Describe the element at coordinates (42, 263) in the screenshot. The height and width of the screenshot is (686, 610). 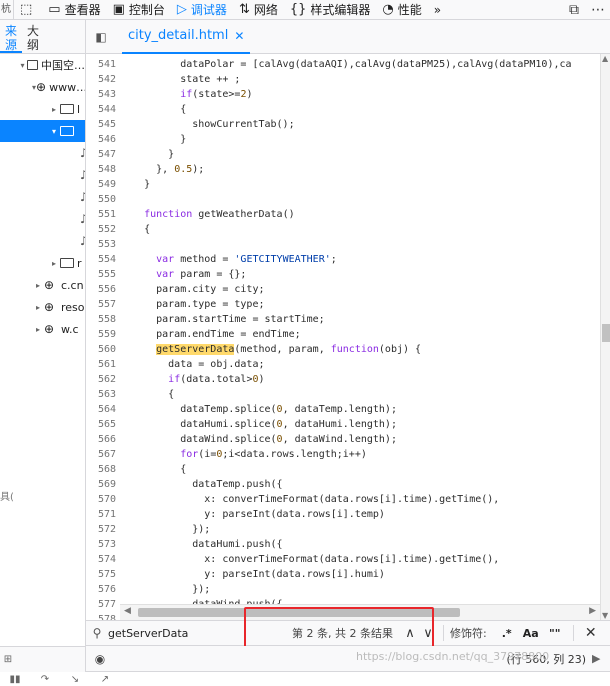
I see `tree-row-folder: ▸ r` at that location.